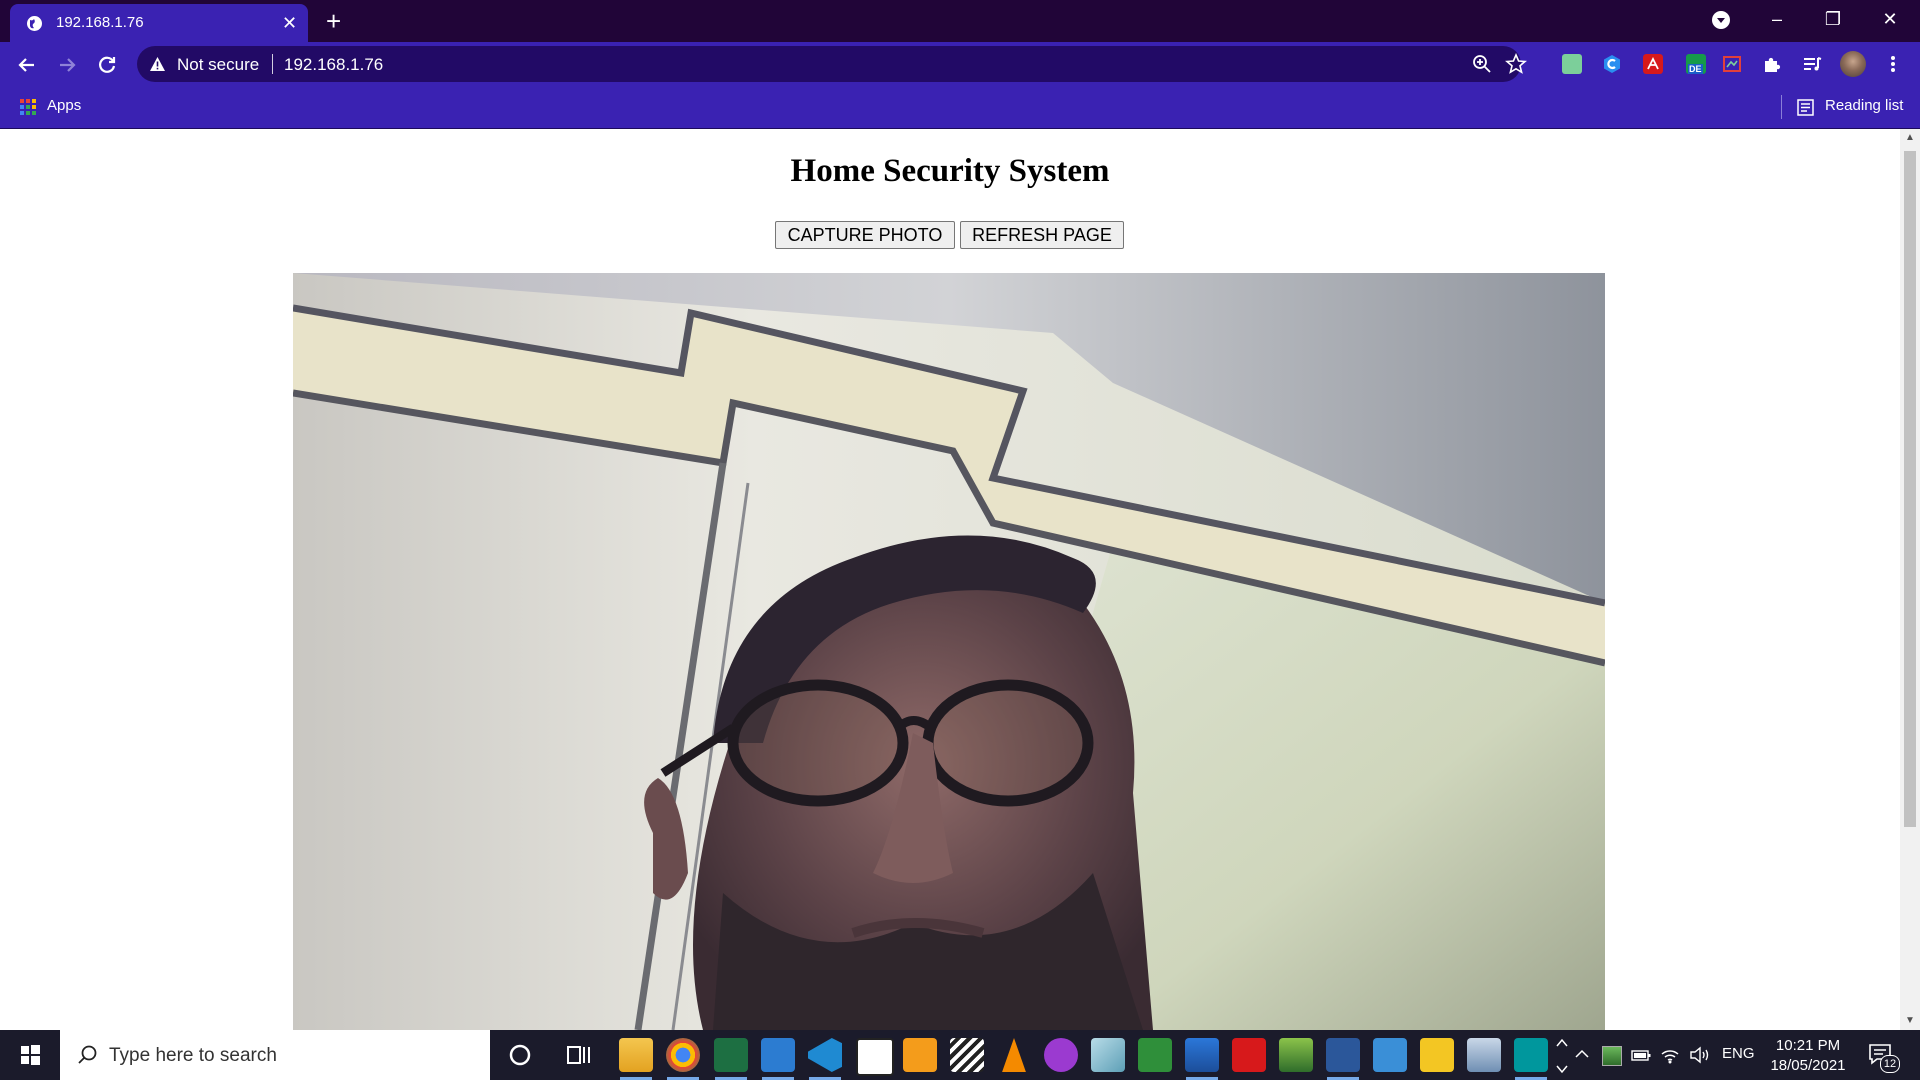 The image size is (1920, 1080). Describe the element at coordinates (920, 1055) in the screenshot. I see `sublime-icon` at that location.